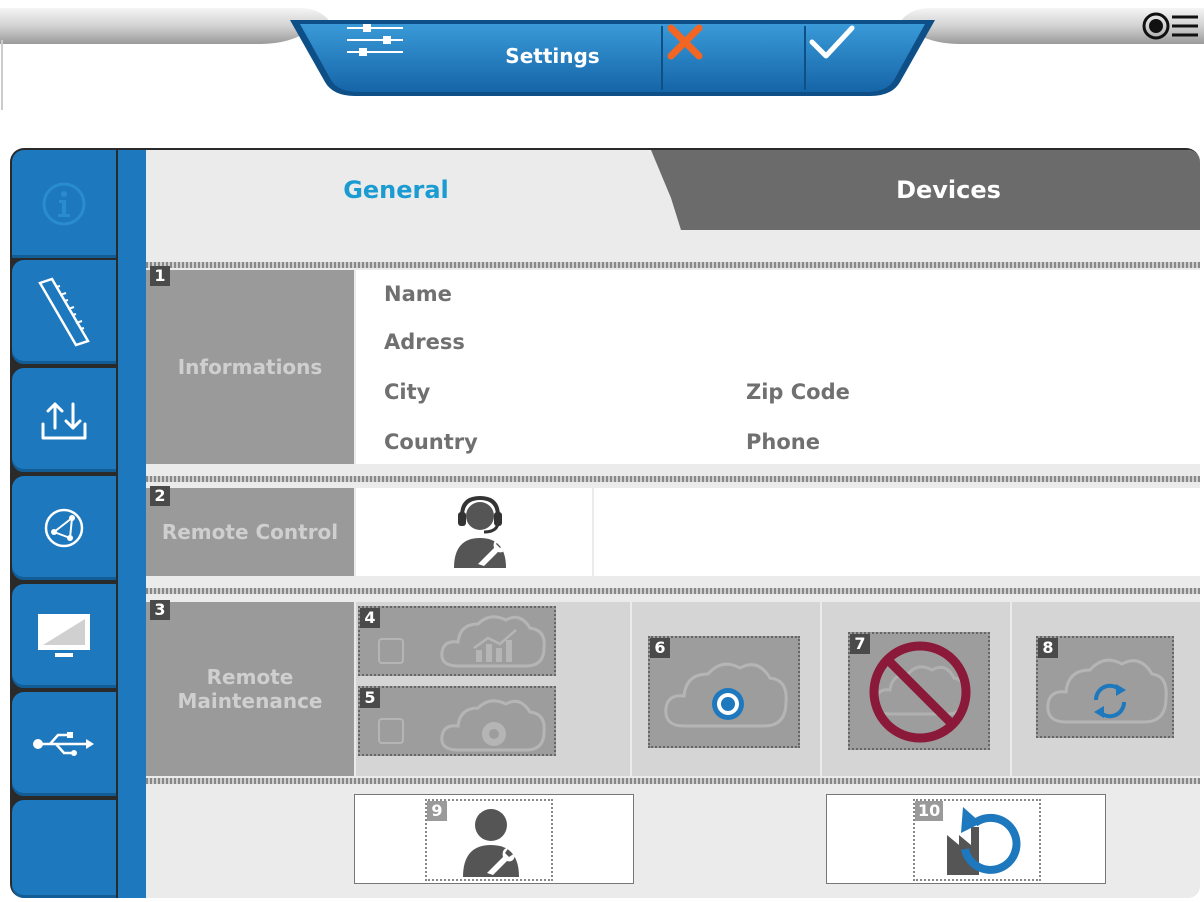  I want to click on sliders-icon, so click(375, 40).